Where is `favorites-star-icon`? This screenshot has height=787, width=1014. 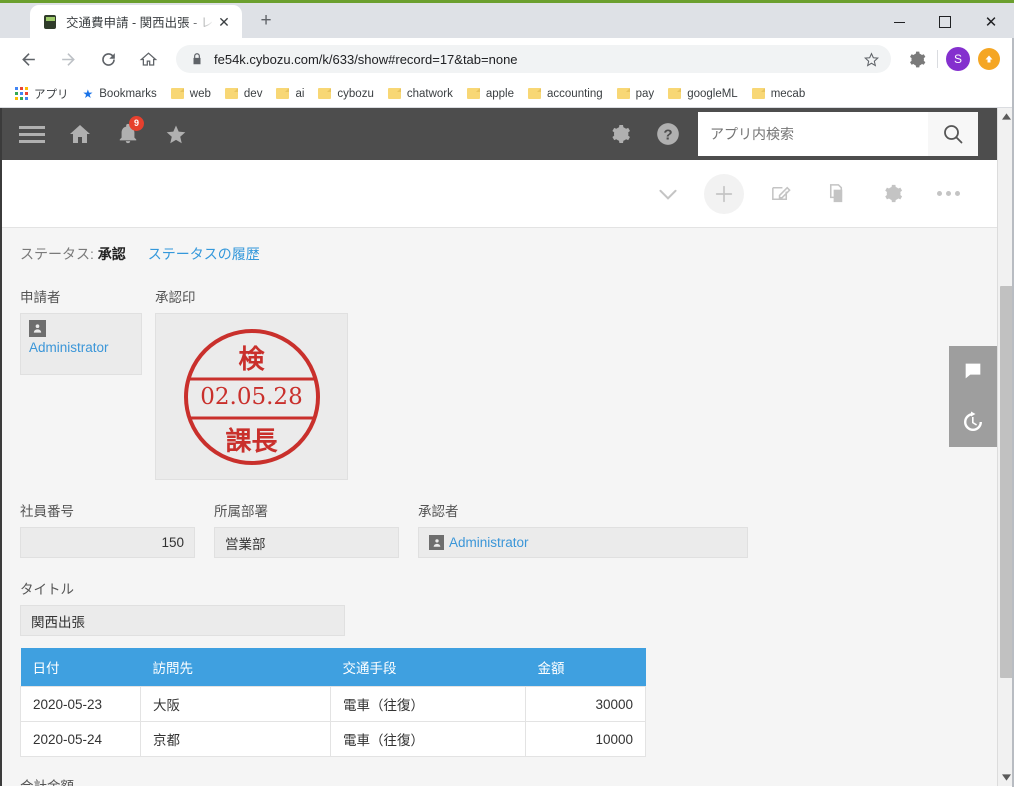 favorites-star-icon is located at coordinates (176, 134).